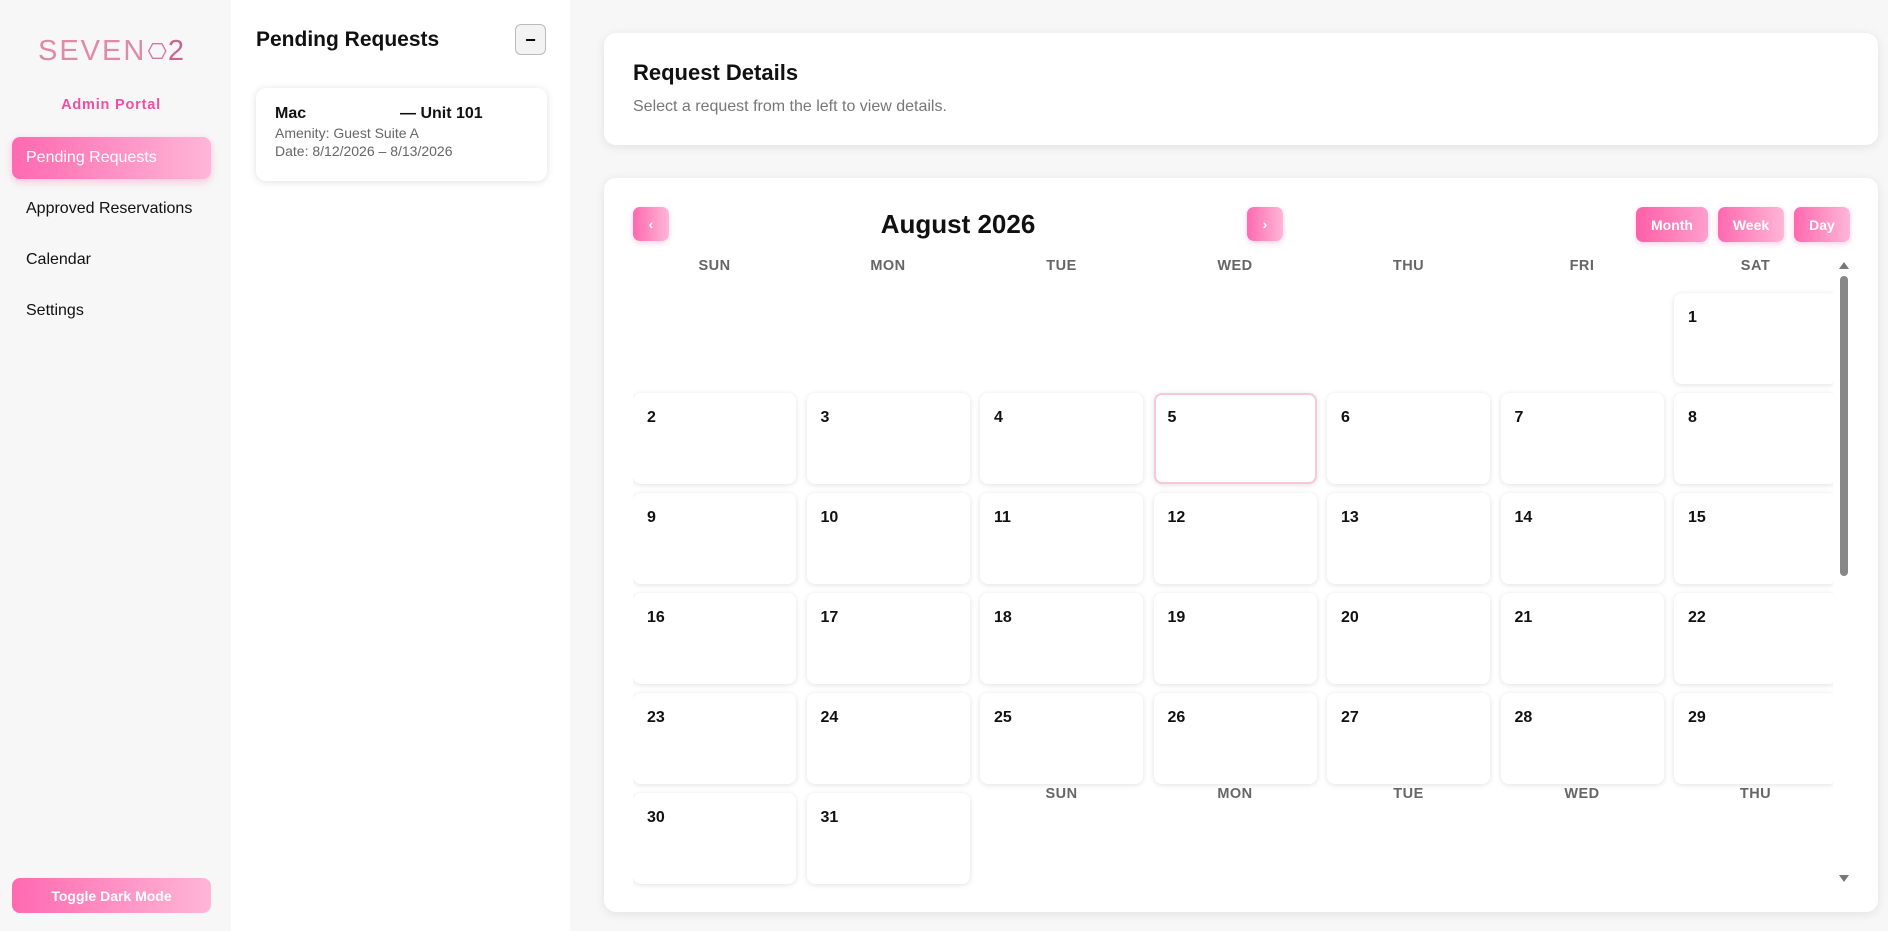  I want to click on request-amenity: Amenity: Guest Suite A, so click(347, 133).